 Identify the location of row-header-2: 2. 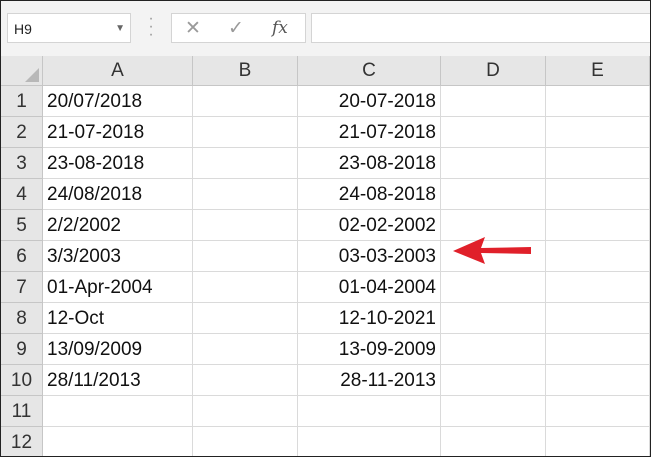
(22, 132).